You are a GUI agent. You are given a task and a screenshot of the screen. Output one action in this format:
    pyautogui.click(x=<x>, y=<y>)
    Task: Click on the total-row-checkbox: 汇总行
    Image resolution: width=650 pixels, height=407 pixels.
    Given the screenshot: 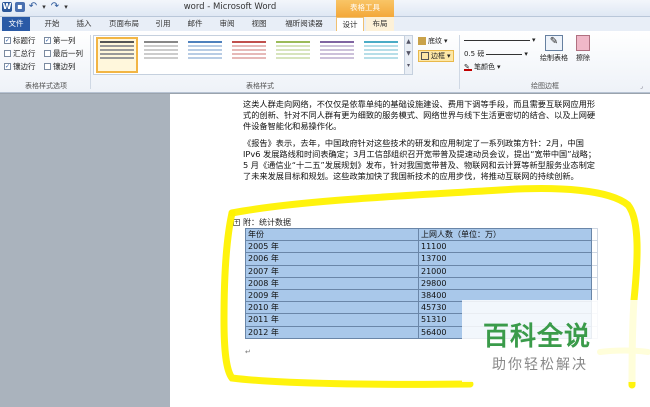 What is the action you would take?
    pyautogui.click(x=20, y=53)
    